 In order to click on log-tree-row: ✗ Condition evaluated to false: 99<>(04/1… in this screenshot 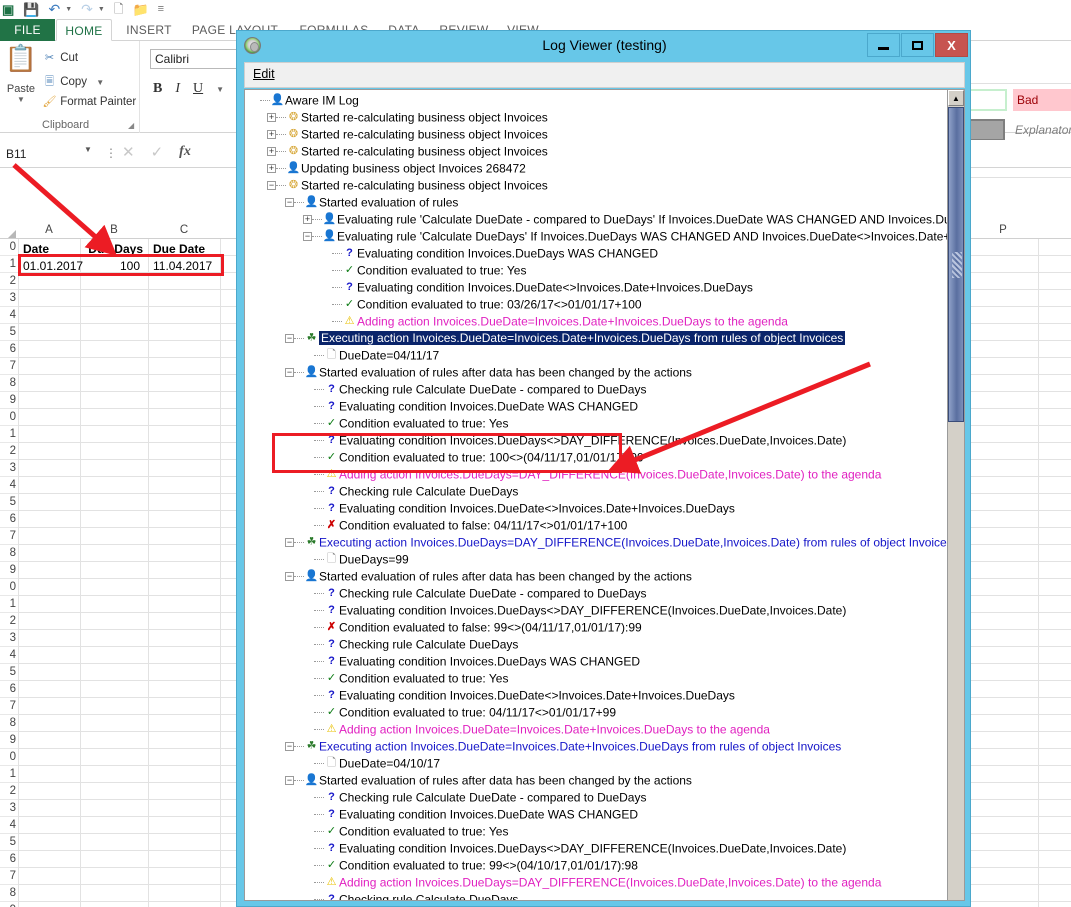, I will do `click(443, 627)`.